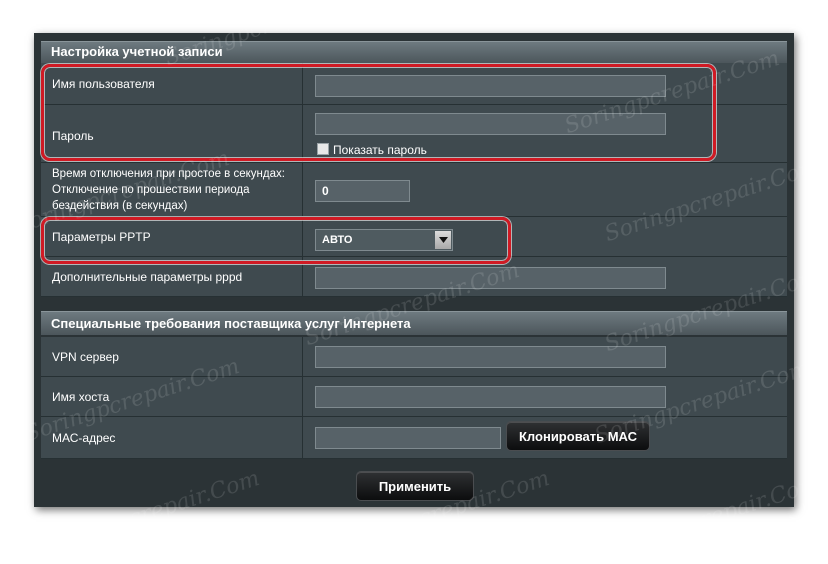  I want to click on hostname-label: Имя хоста, so click(172, 396).